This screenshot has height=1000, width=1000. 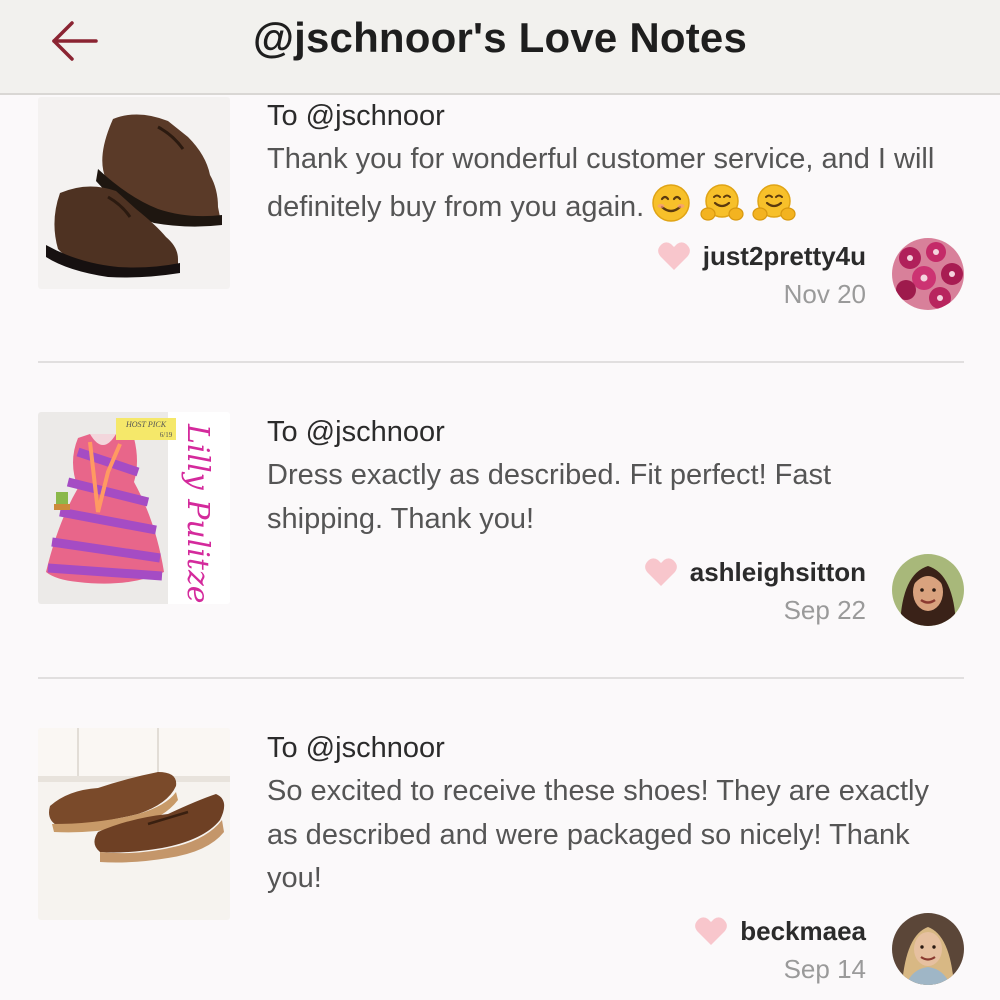 I want to click on author-username: just2pretty4u, so click(x=784, y=256).